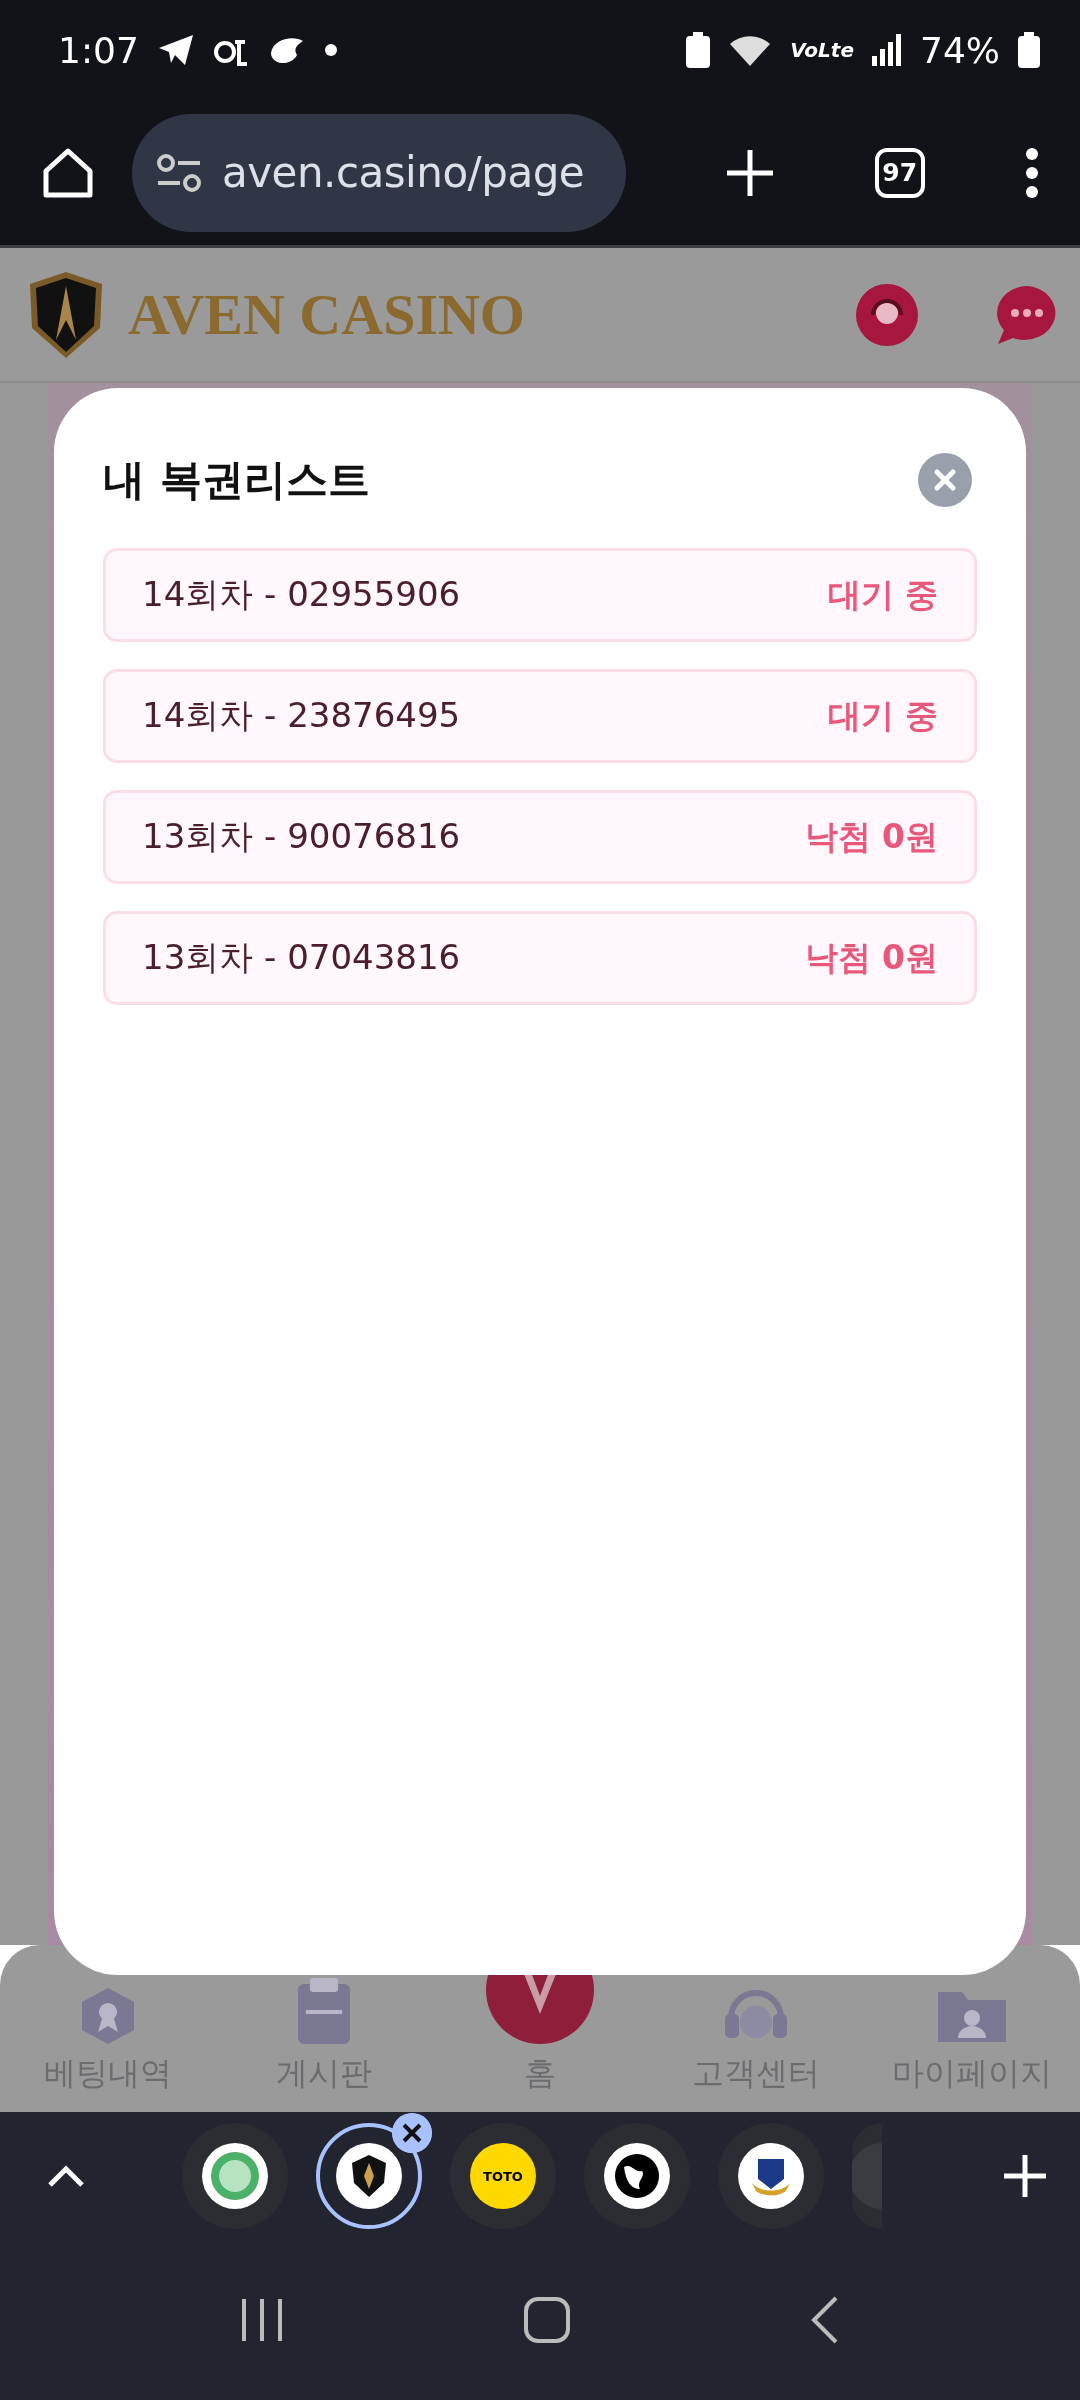 This screenshot has width=1080, height=2400. I want to click on ticket-number: 14회차 - 02955906, so click(301, 594).